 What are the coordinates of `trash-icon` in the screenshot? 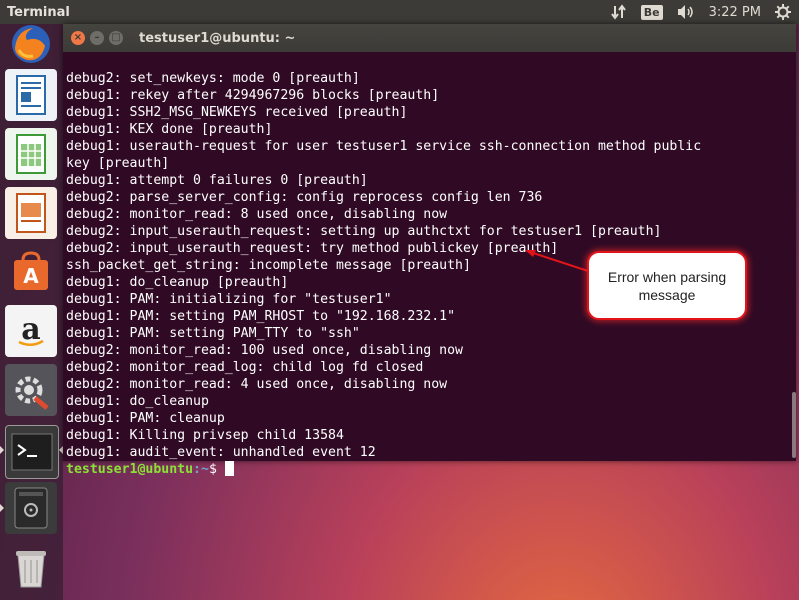 It's located at (31, 567).